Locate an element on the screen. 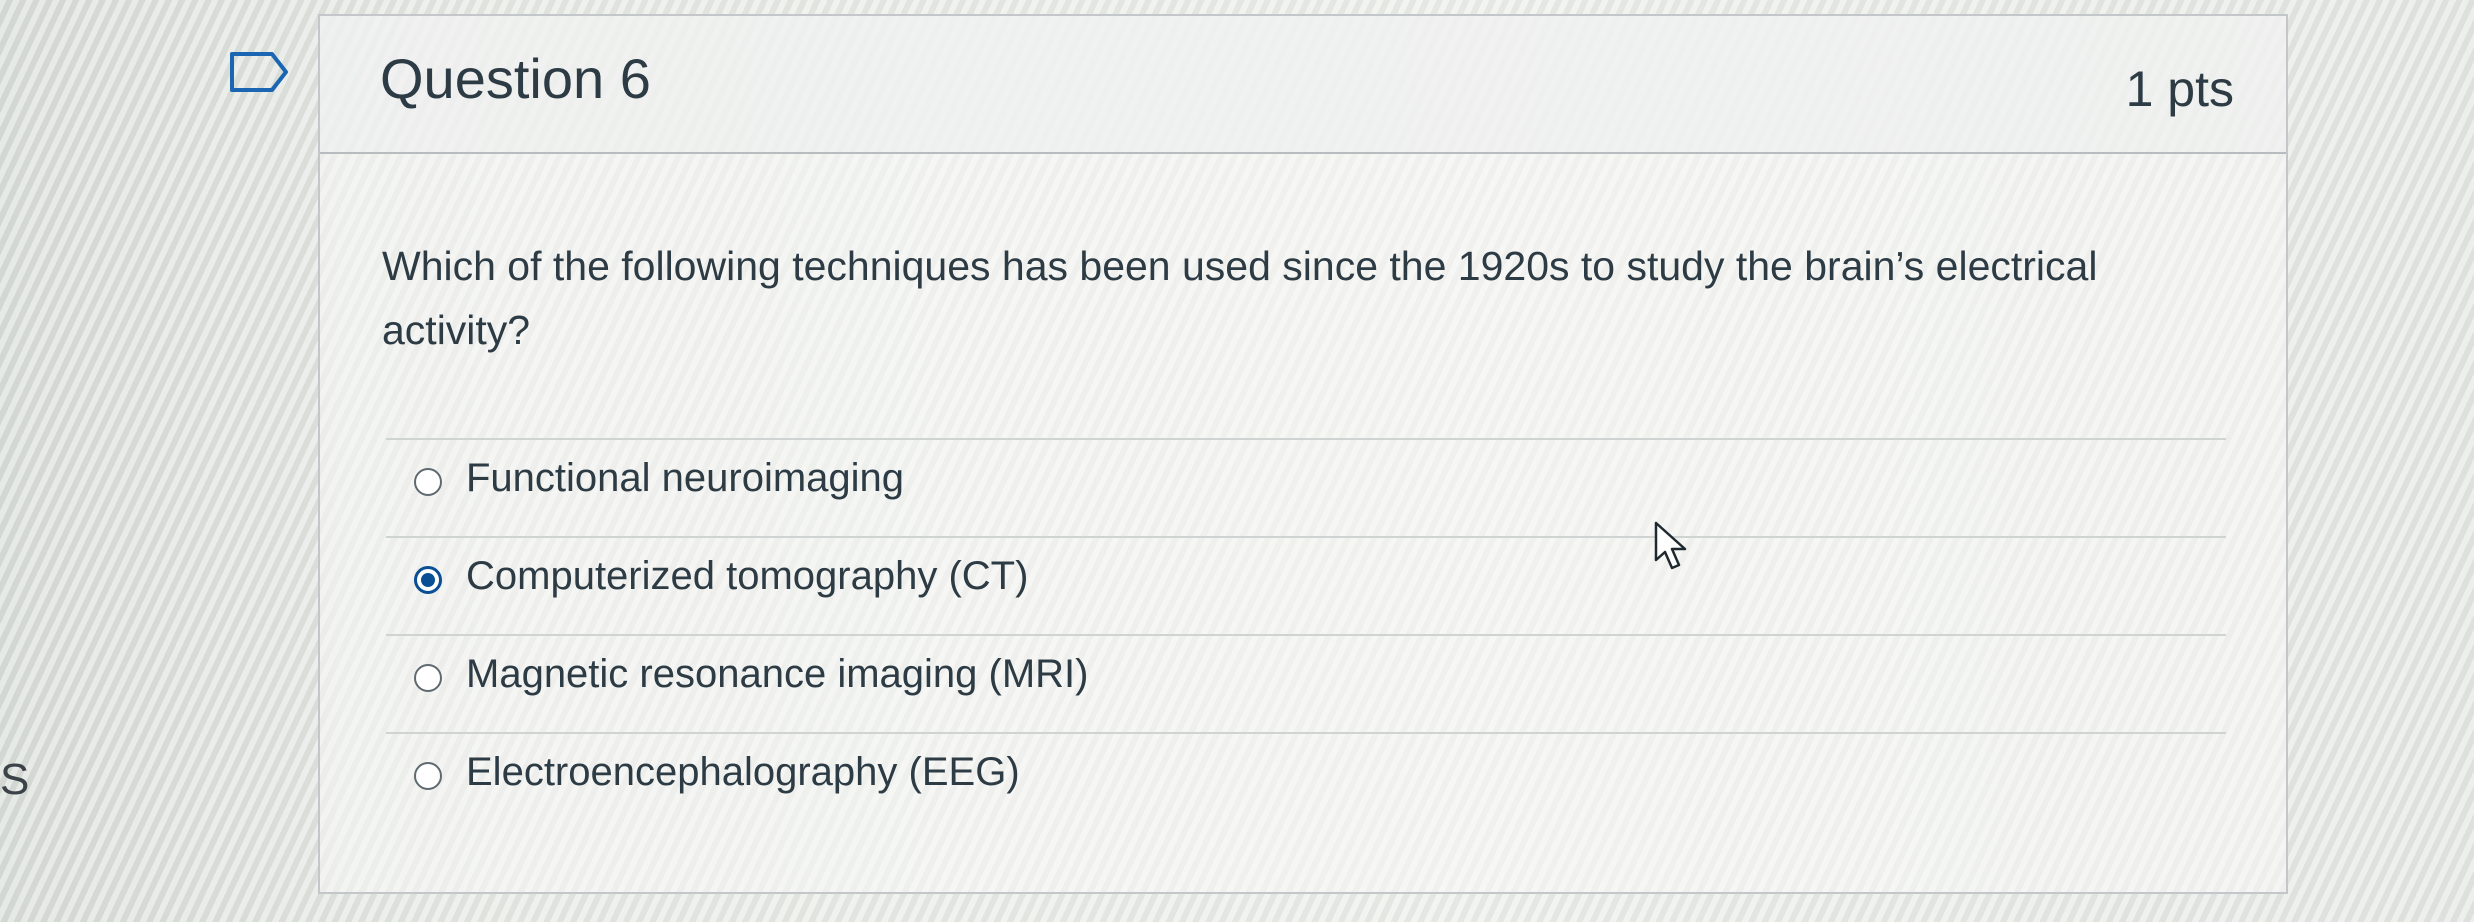 The height and width of the screenshot is (922, 2474). question-points: 1 pts is located at coordinates (2179, 89).